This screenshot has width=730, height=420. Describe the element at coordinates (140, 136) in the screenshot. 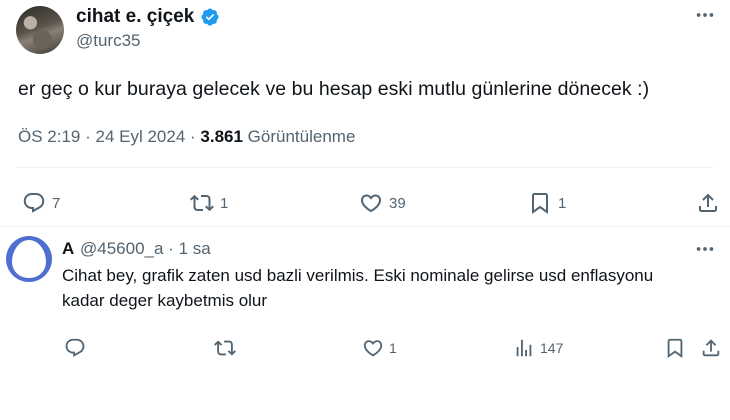

I see `tweet-date: 24 Eyl 2024` at that location.